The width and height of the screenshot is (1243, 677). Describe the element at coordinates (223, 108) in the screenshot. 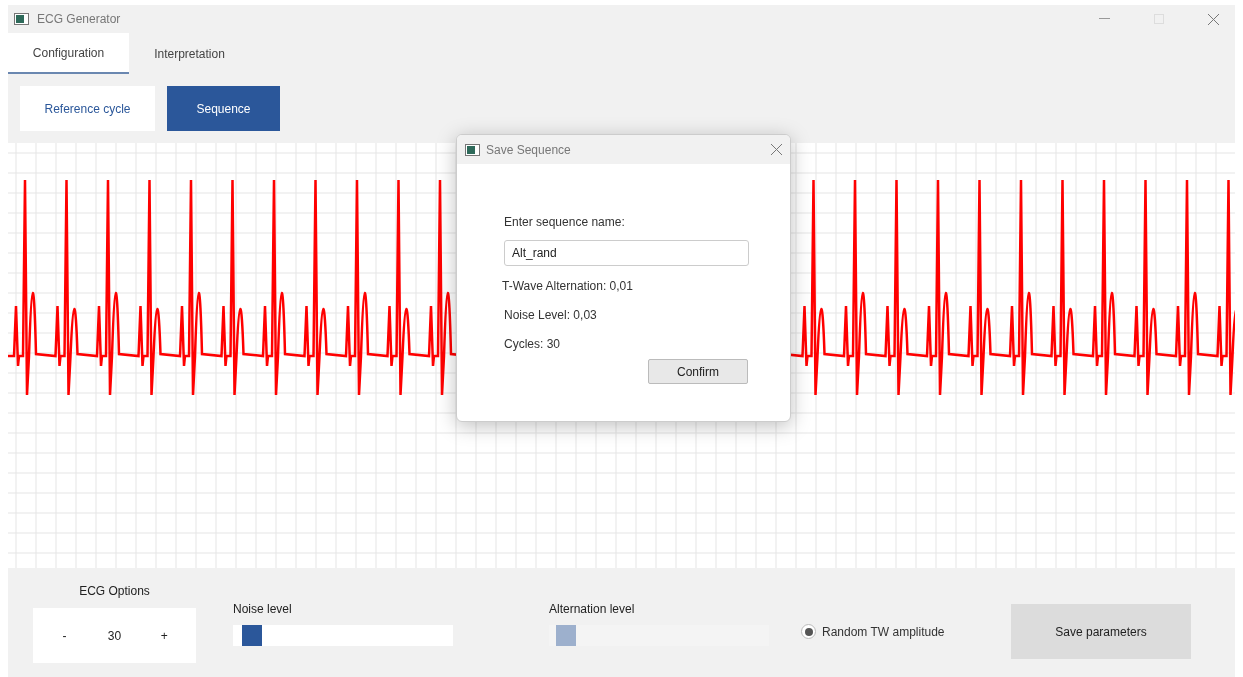

I see `mode-button: Sequence` at that location.